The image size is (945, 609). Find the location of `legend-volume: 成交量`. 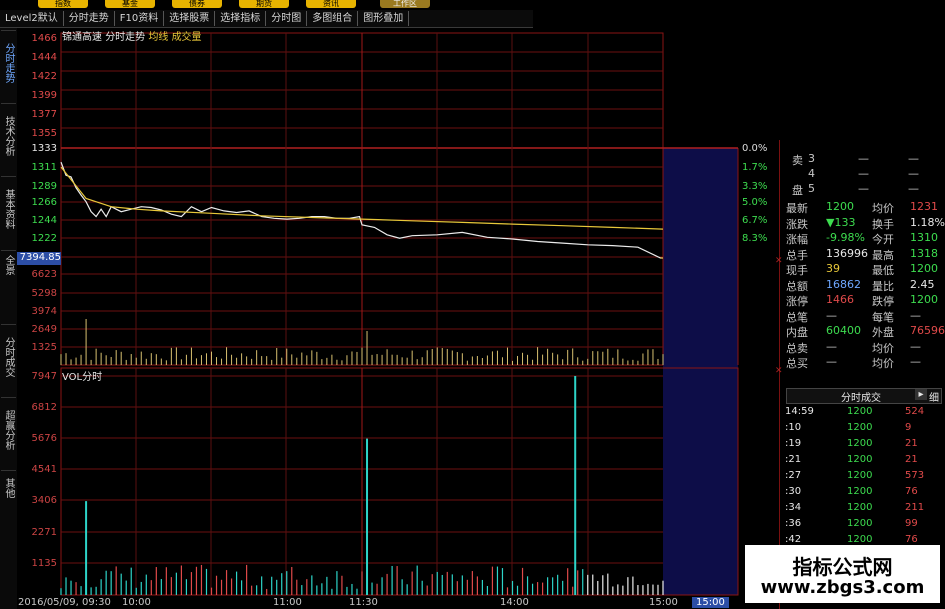

legend-volume: 成交量 is located at coordinates (186, 37).